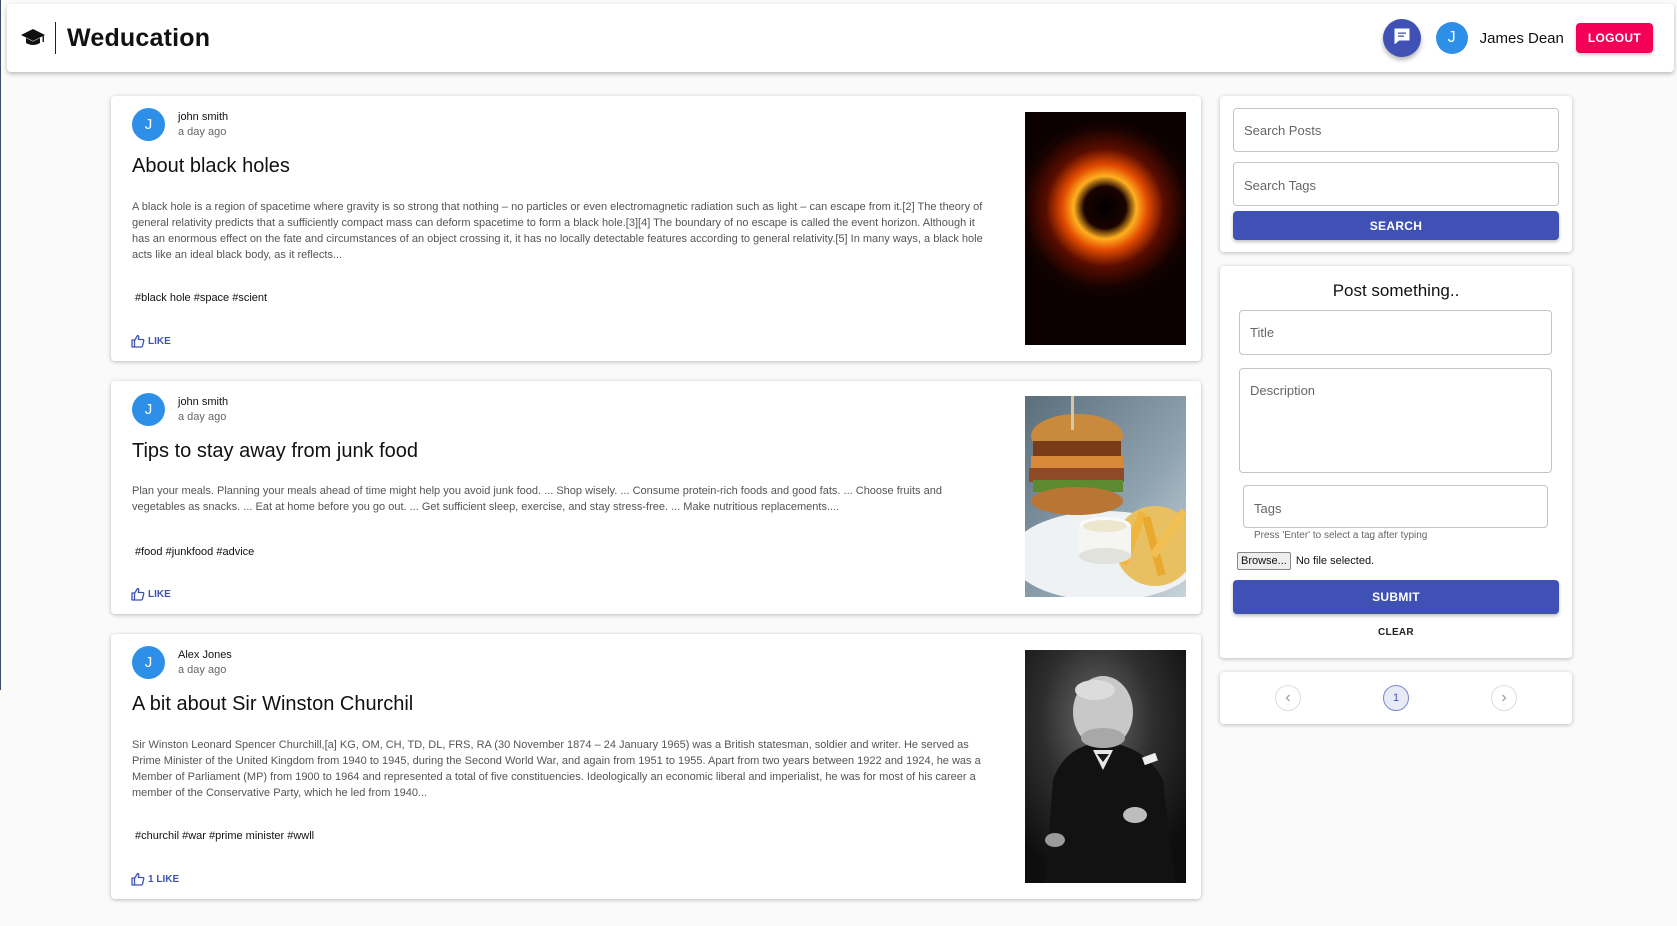 The width and height of the screenshot is (1677, 926). Describe the element at coordinates (0, 345) in the screenshot. I see `window-edge` at that location.